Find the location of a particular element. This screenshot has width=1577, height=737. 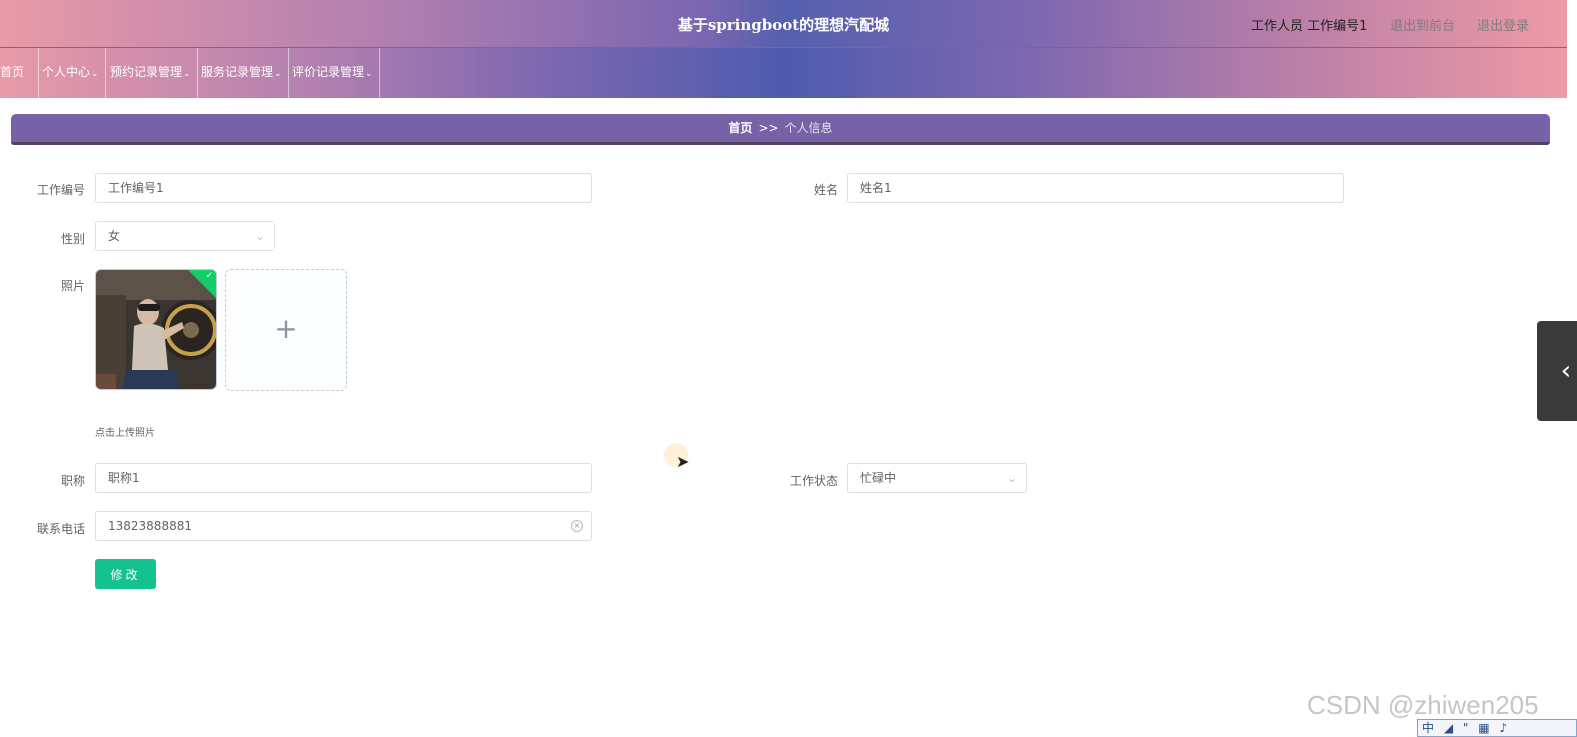

chevron-left-icon: ‹ is located at coordinates (1566, 371).